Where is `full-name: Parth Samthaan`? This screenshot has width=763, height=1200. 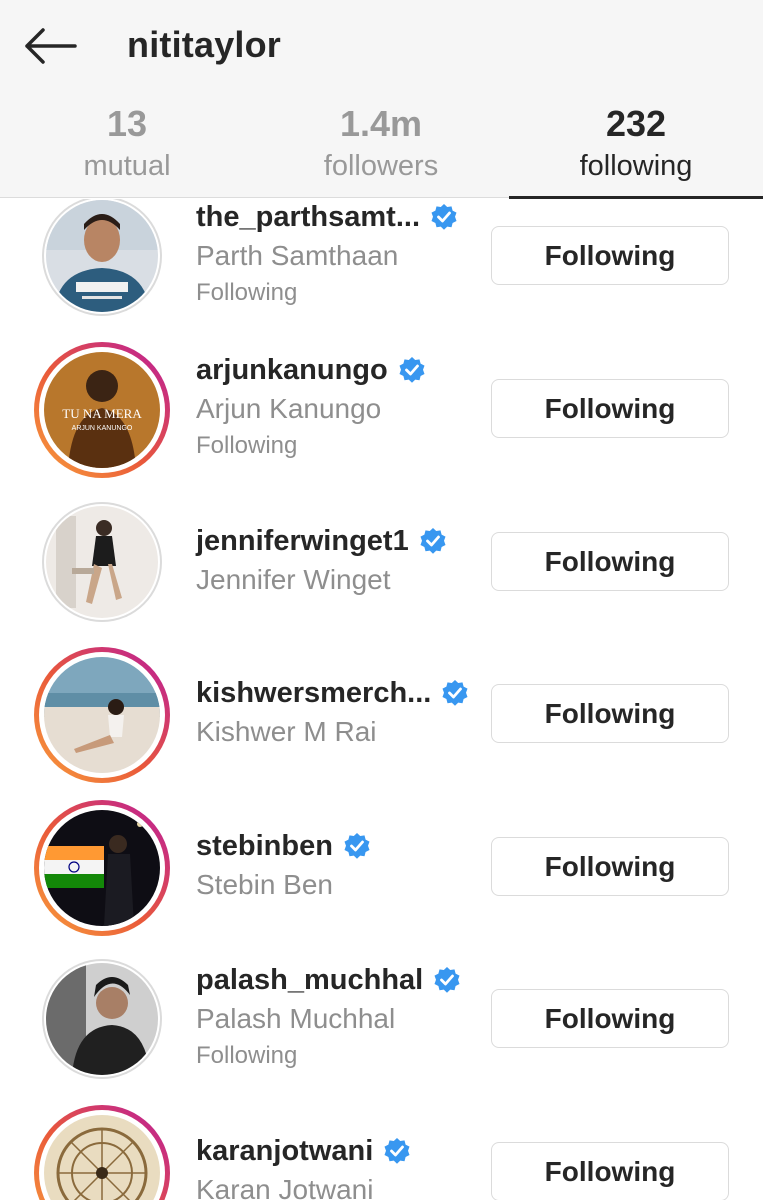
full-name: Parth Samthaan is located at coordinates (297, 255).